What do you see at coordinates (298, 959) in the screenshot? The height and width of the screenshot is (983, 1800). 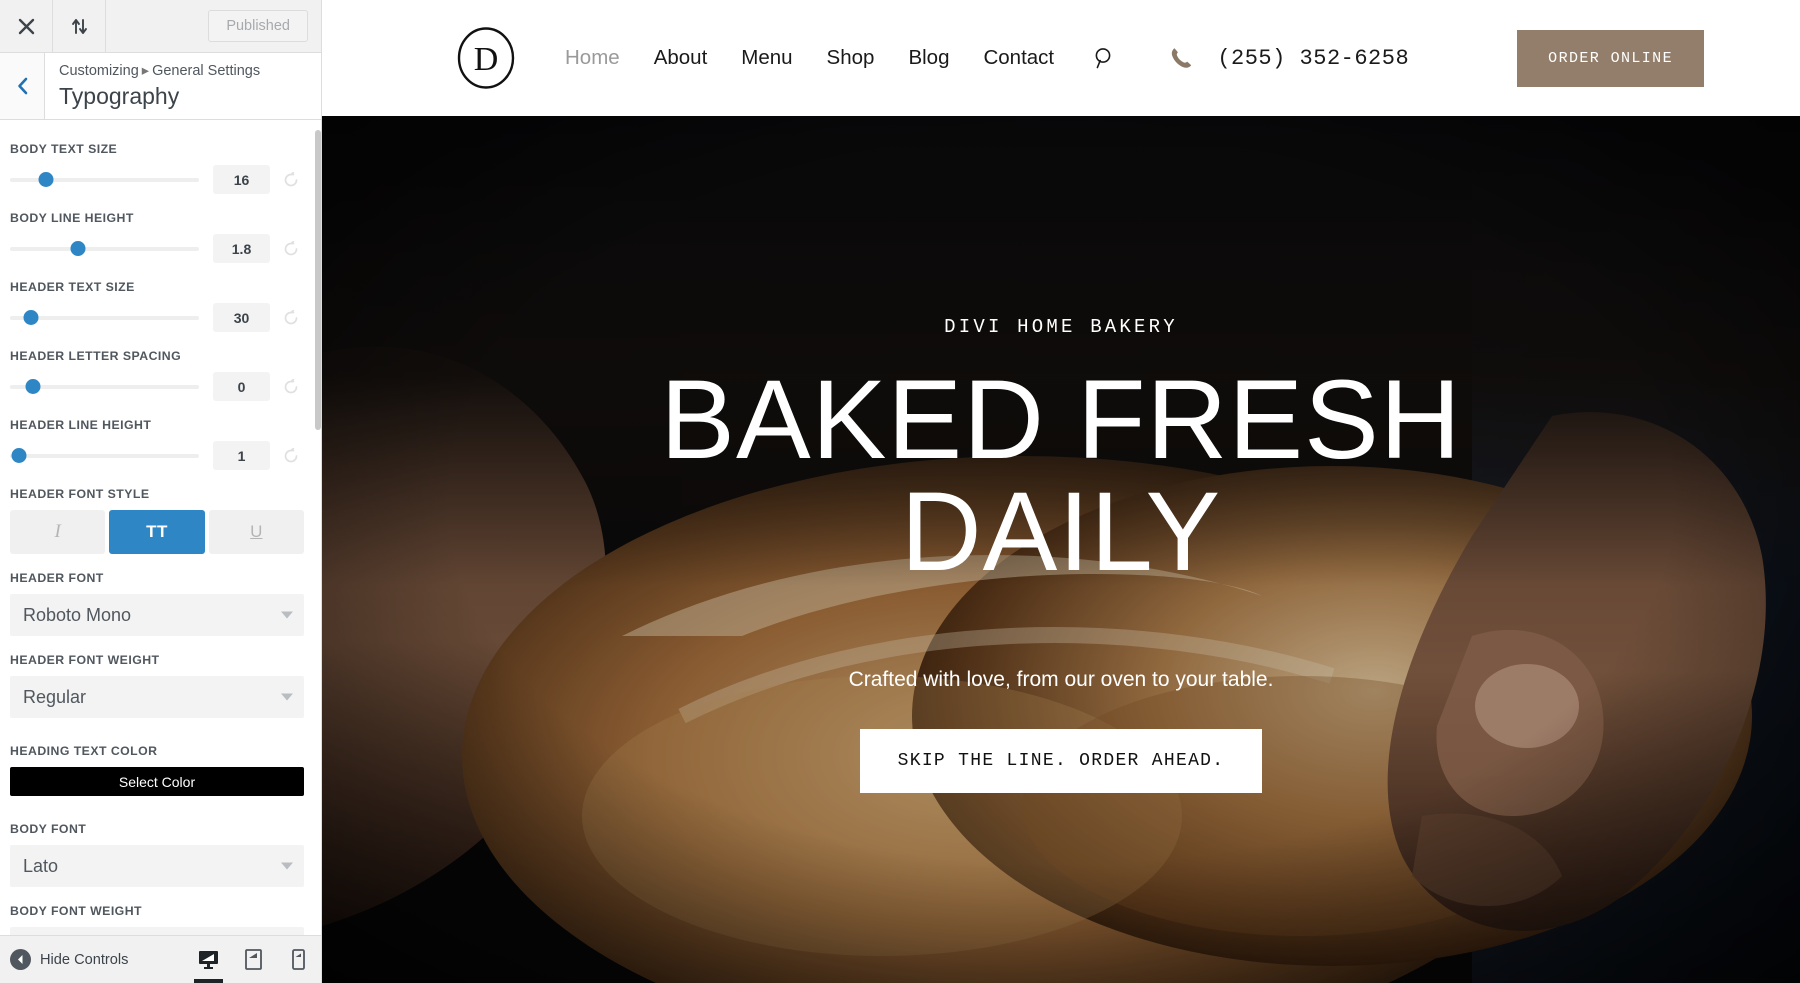 I see `mobile-icon` at bounding box center [298, 959].